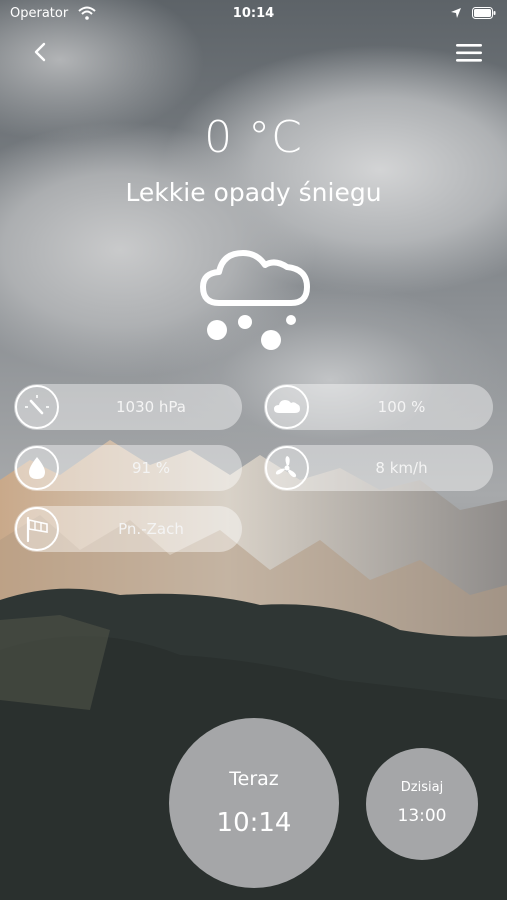 The image size is (507, 900). Describe the element at coordinates (255, 300) in the screenshot. I see `snow-cloud-icon` at that location.